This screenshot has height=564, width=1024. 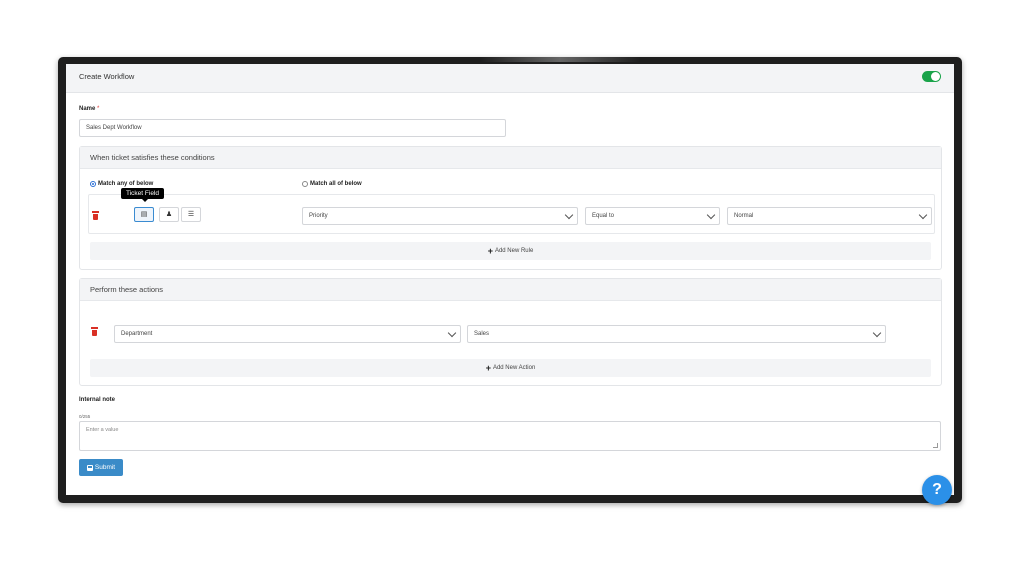 I want to click on submit-label: Submit, so click(x=105, y=467).